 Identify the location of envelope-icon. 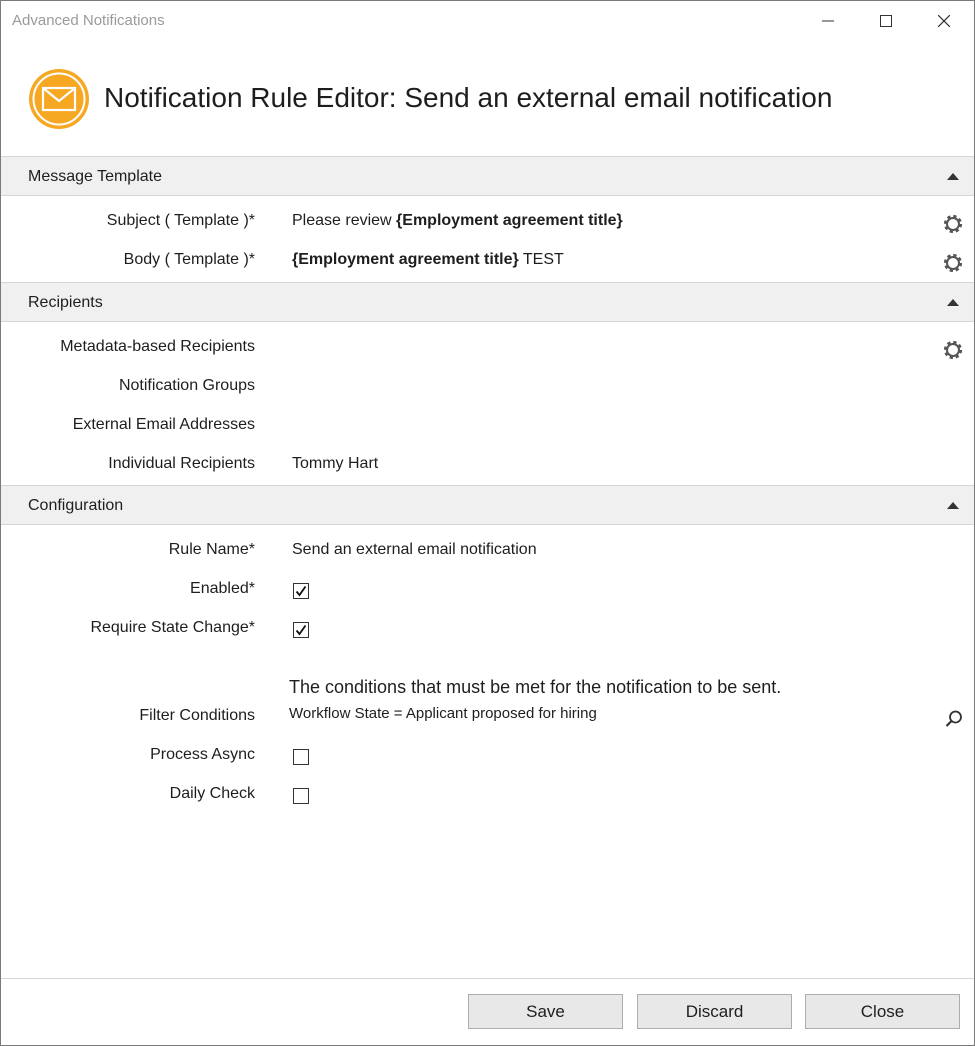
(59, 99).